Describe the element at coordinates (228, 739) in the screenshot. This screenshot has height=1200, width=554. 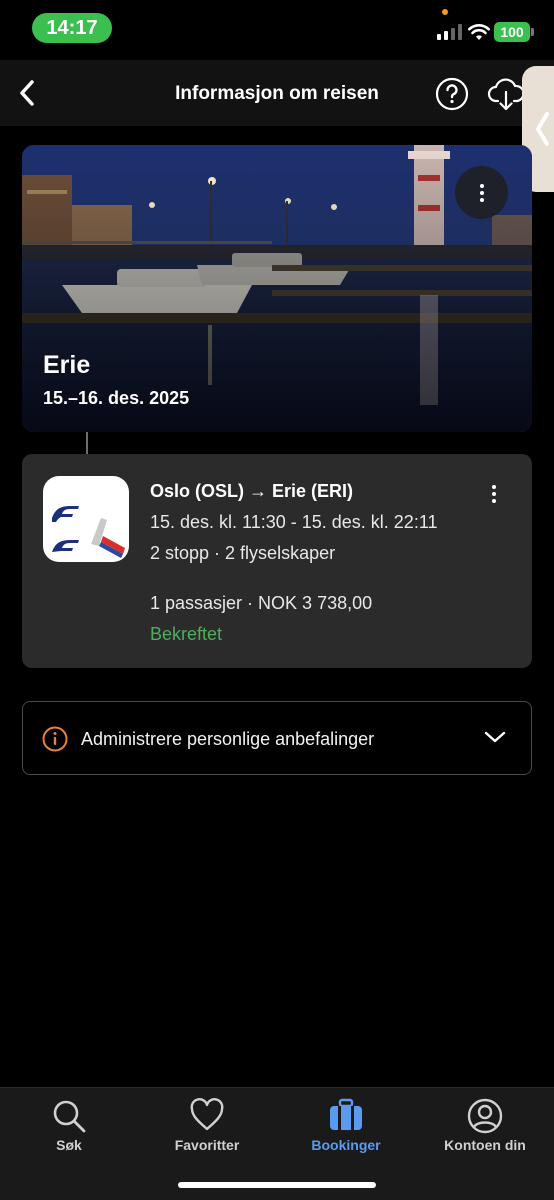
I see `manage-recommendations-label: Administrere personlige anbefalinger` at that location.